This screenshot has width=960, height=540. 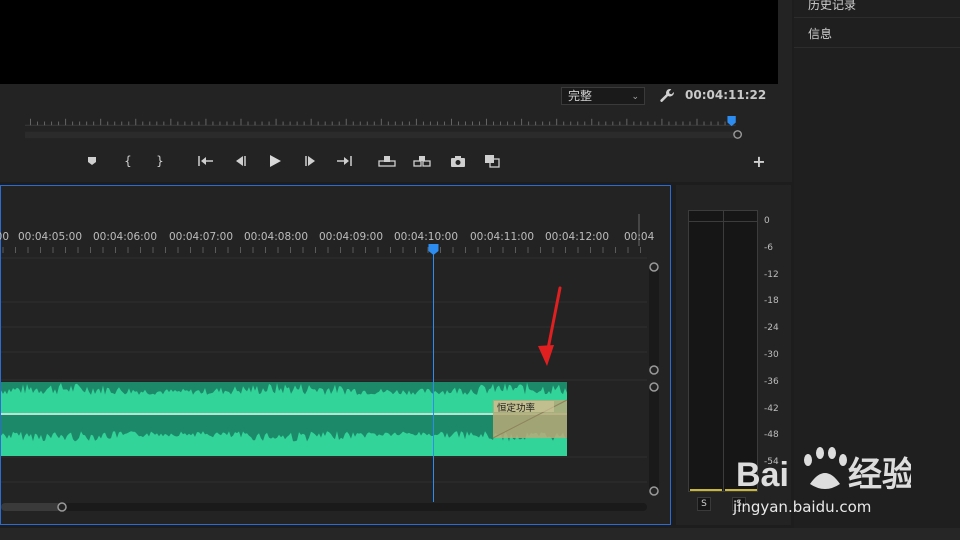 What do you see at coordinates (667, 98) in the screenshot?
I see `wrench-icon` at bounding box center [667, 98].